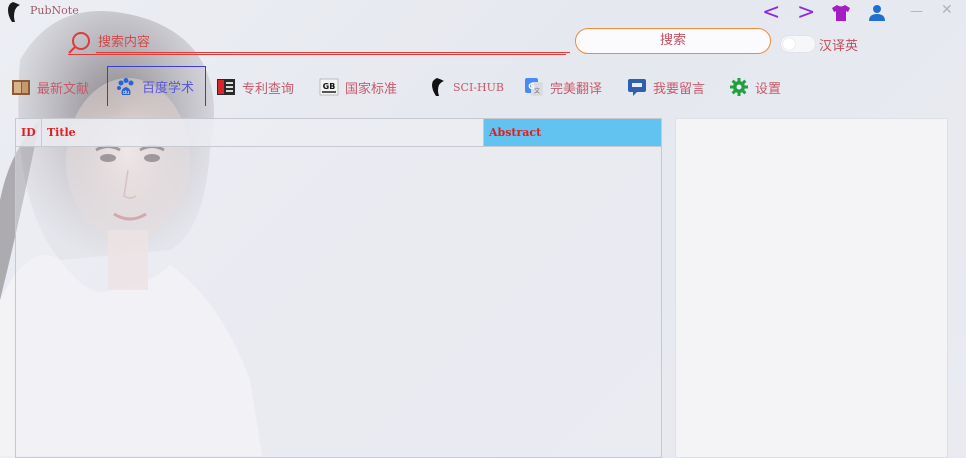  I want to click on search-icon, so click(79, 43).